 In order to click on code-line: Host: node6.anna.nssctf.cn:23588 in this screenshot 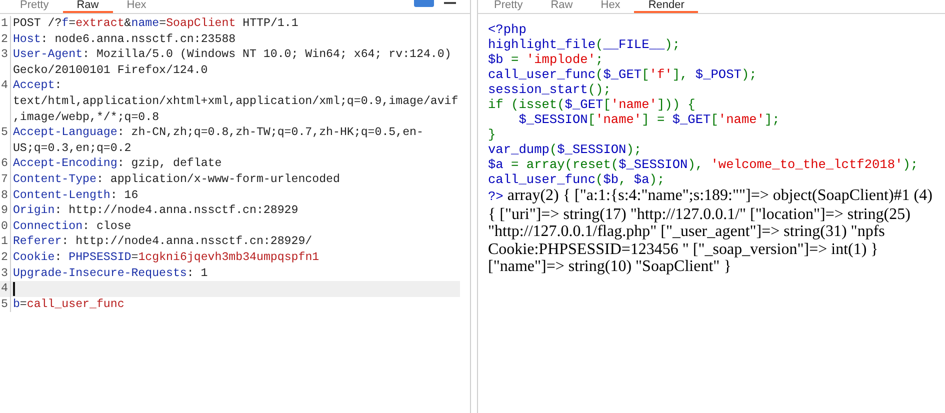, I will do `click(124, 40)`.